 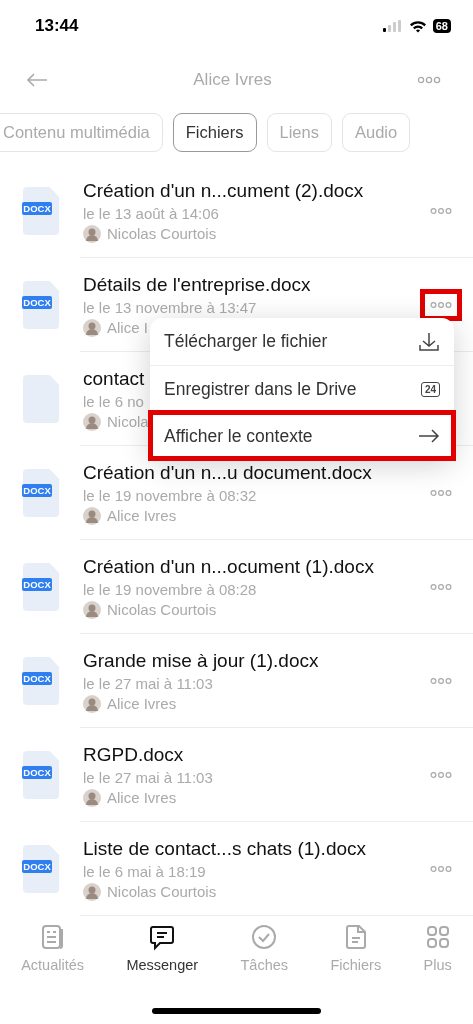 I want to click on chat-icon, so click(x=162, y=937).